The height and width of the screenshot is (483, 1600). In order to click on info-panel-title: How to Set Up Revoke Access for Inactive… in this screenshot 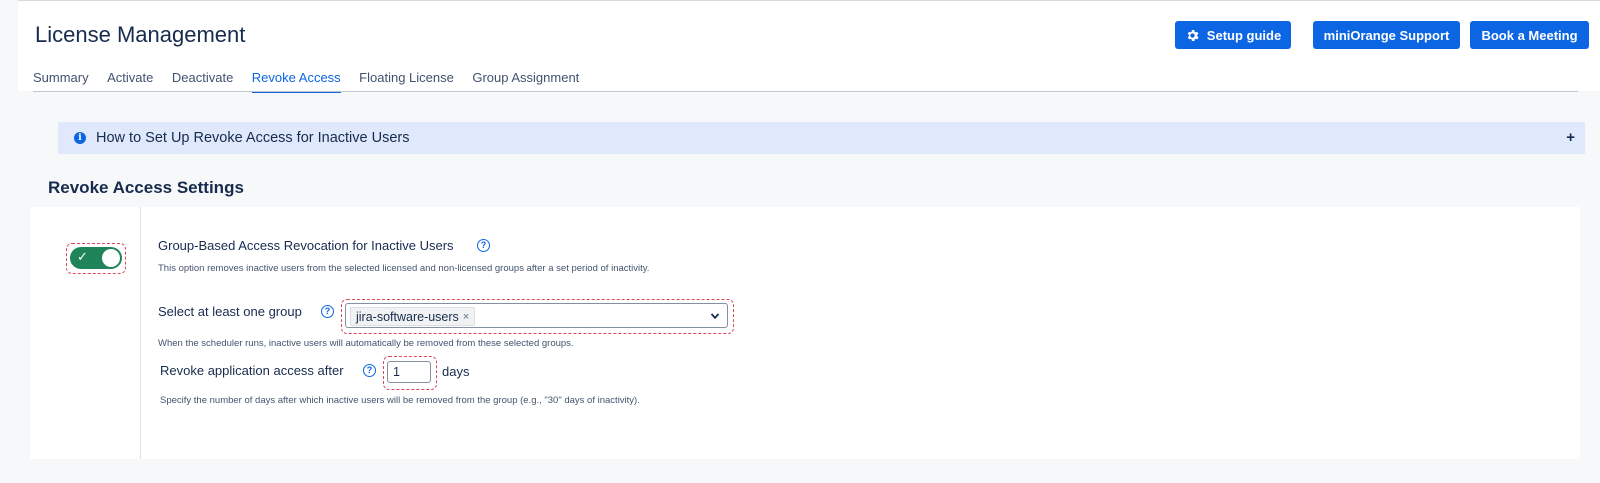, I will do `click(253, 138)`.